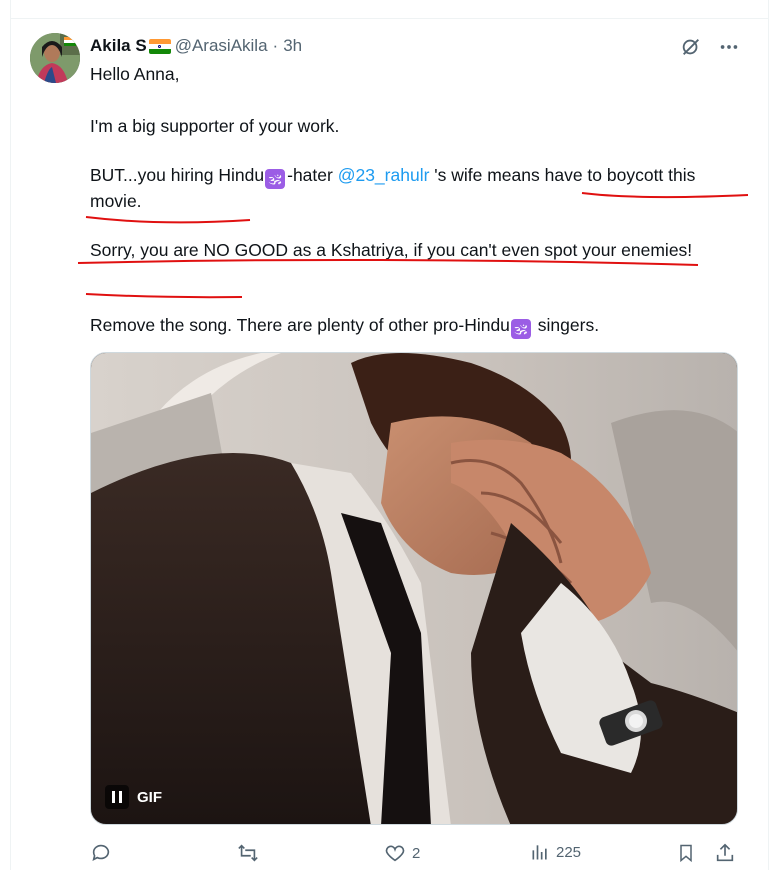 The image size is (782, 870). What do you see at coordinates (10, 435) in the screenshot?
I see `timeline-border-left` at bounding box center [10, 435].